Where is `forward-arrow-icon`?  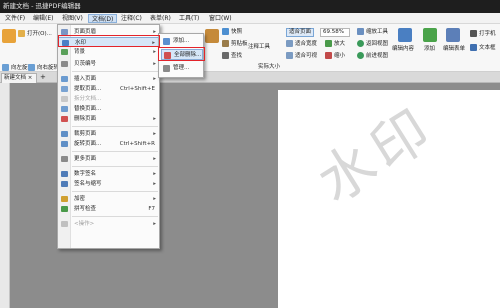
forward-arrow-icon is located at coordinates (360, 55).